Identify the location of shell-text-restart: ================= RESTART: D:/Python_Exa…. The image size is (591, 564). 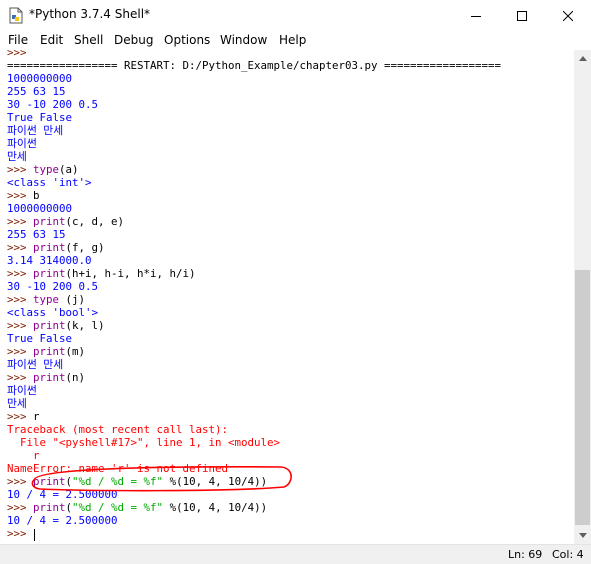
(254, 65).